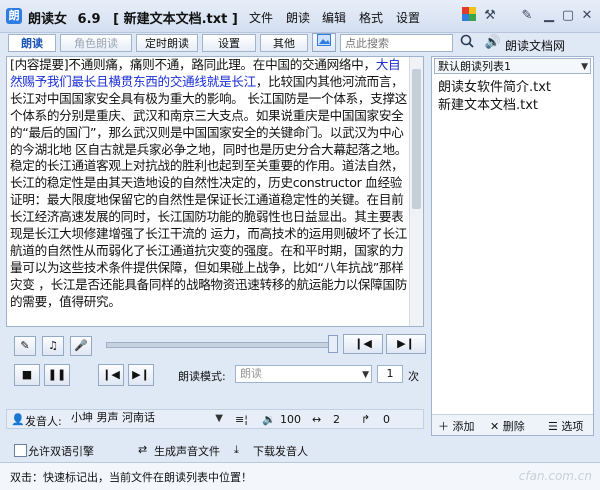  Describe the element at coordinates (303, 374) in the screenshot. I see `read-mode-select: 朗读 ▼` at that location.